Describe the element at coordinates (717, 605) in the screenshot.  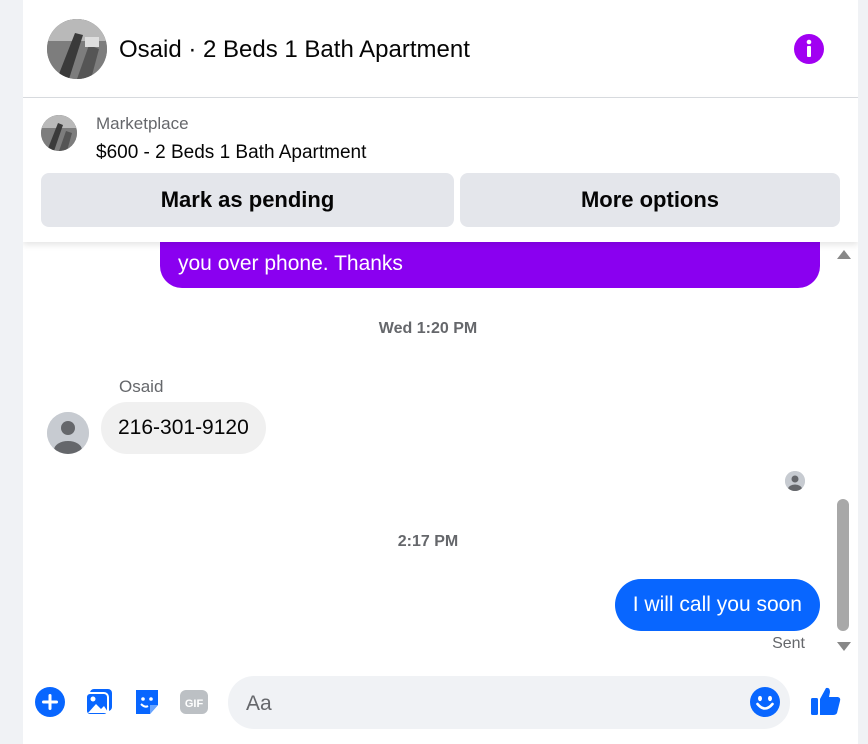
I see `outgoing-message-bubble: I will call you soon` at that location.